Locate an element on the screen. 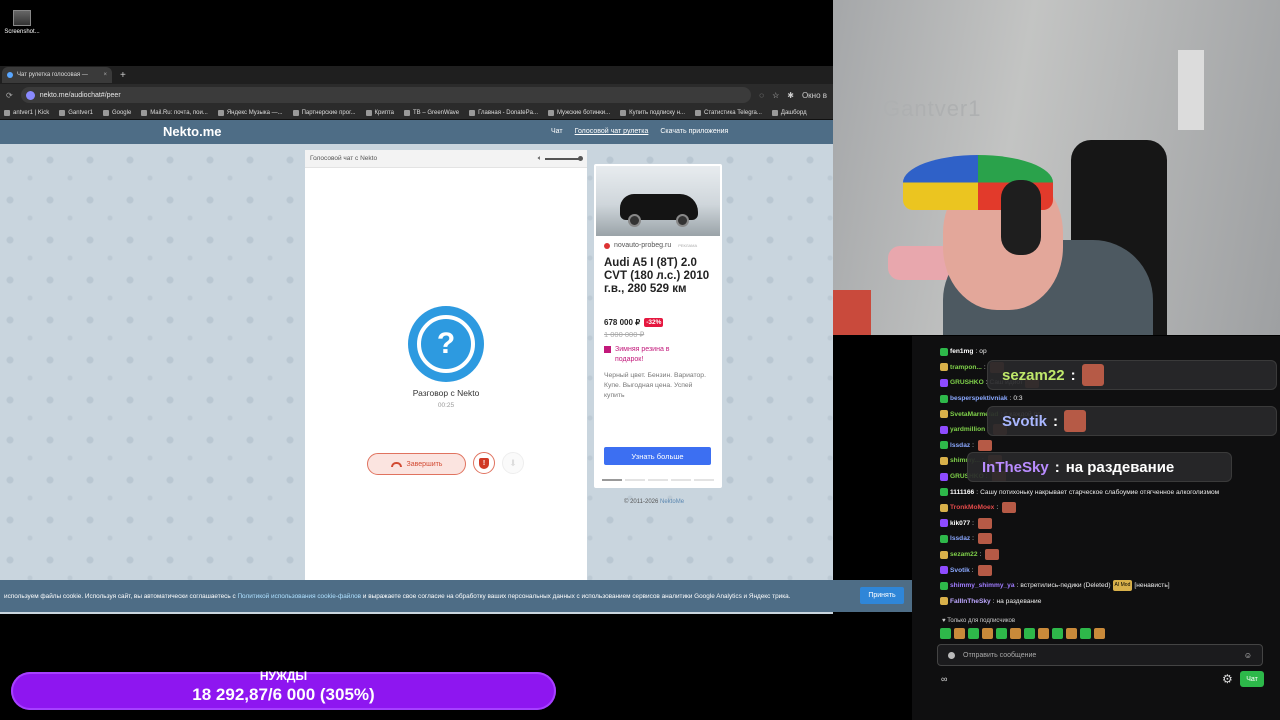  chat-username: besperspektivniak is located at coordinates (979, 398).